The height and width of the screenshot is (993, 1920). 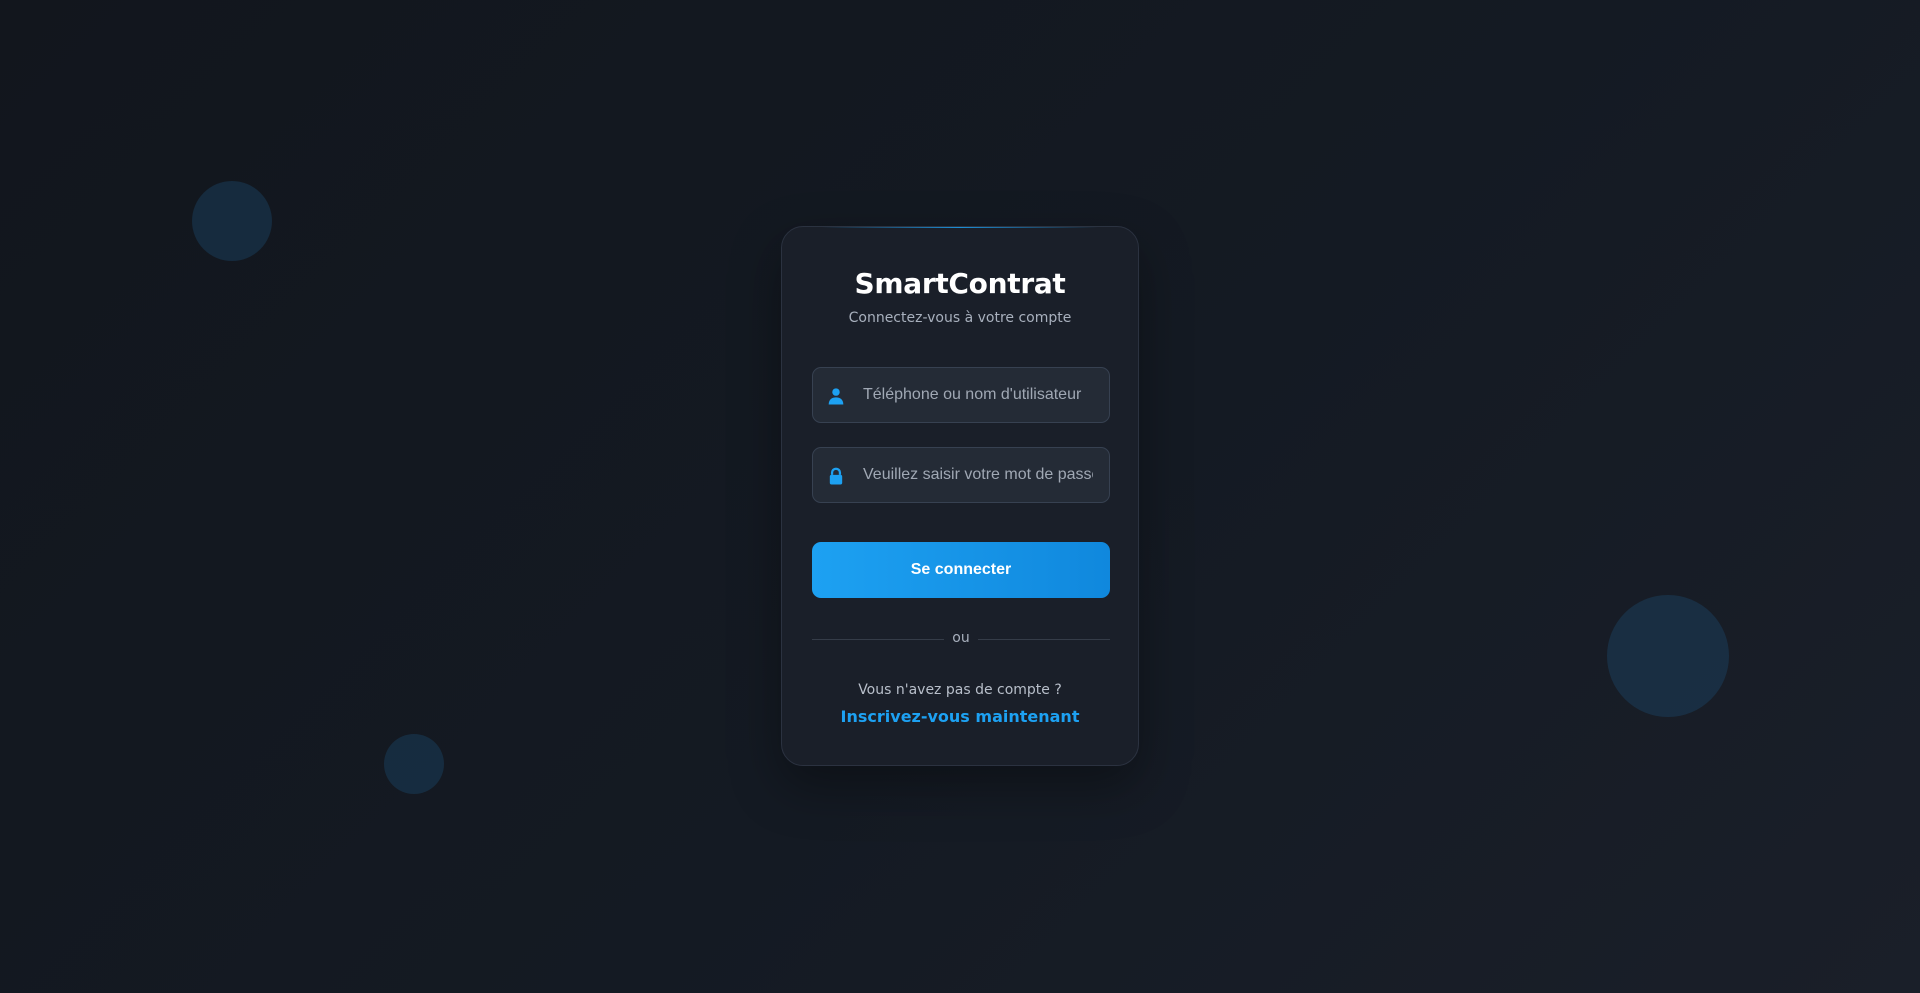 What do you see at coordinates (978, 475) in the screenshot?
I see `password-input` at bounding box center [978, 475].